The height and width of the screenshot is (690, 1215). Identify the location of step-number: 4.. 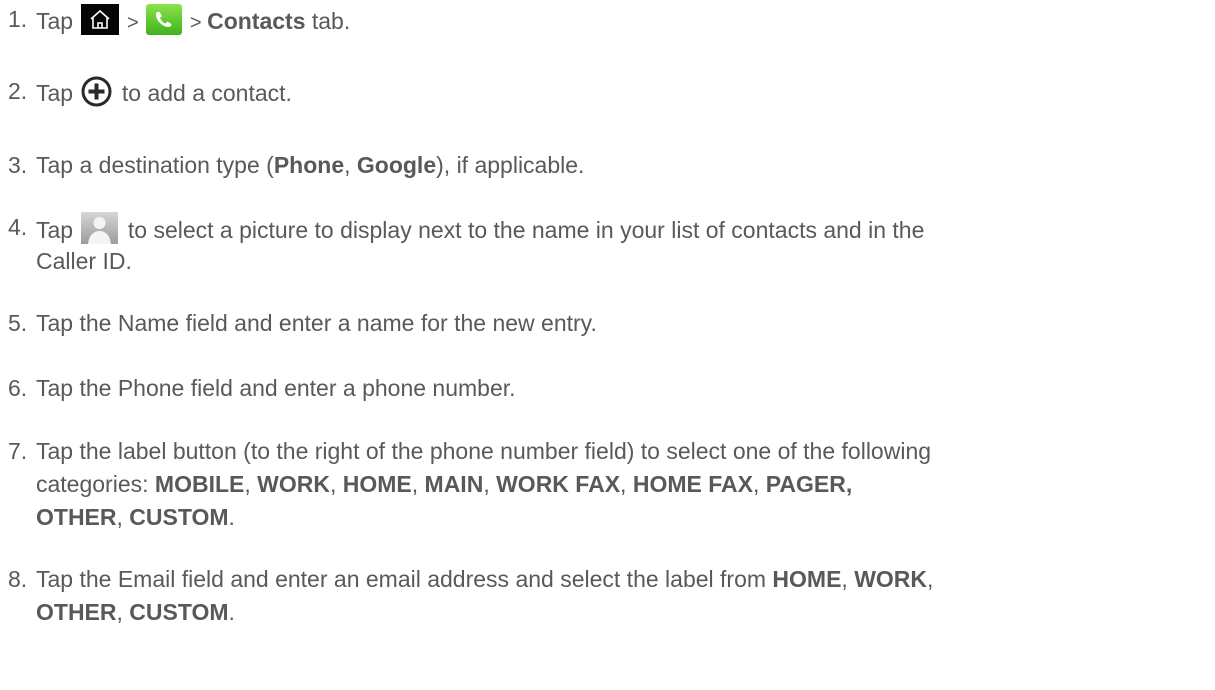
(18, 227).